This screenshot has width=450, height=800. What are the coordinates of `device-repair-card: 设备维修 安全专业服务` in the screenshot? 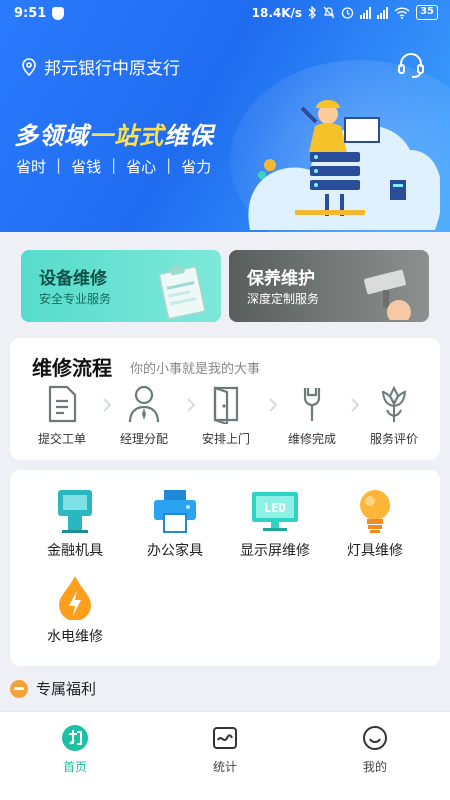 It's located at (121, 286).